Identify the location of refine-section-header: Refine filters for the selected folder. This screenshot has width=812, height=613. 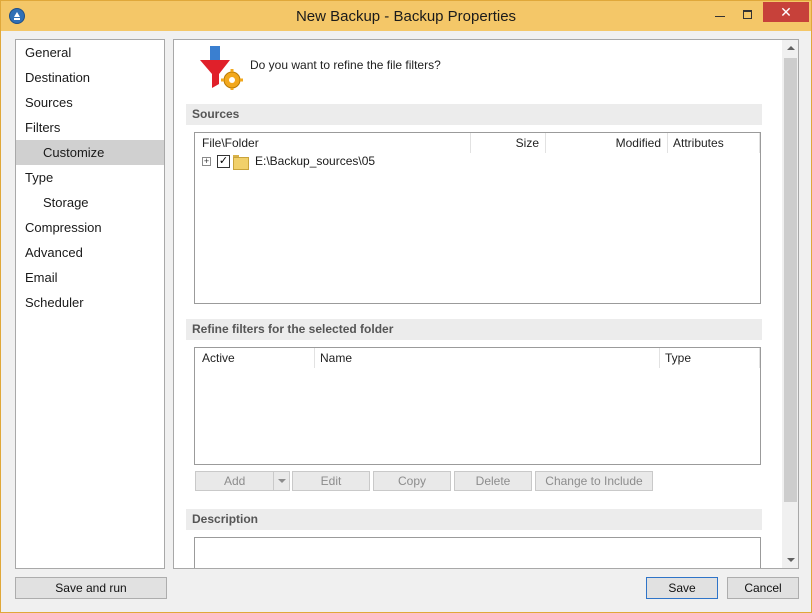
(474, 329).